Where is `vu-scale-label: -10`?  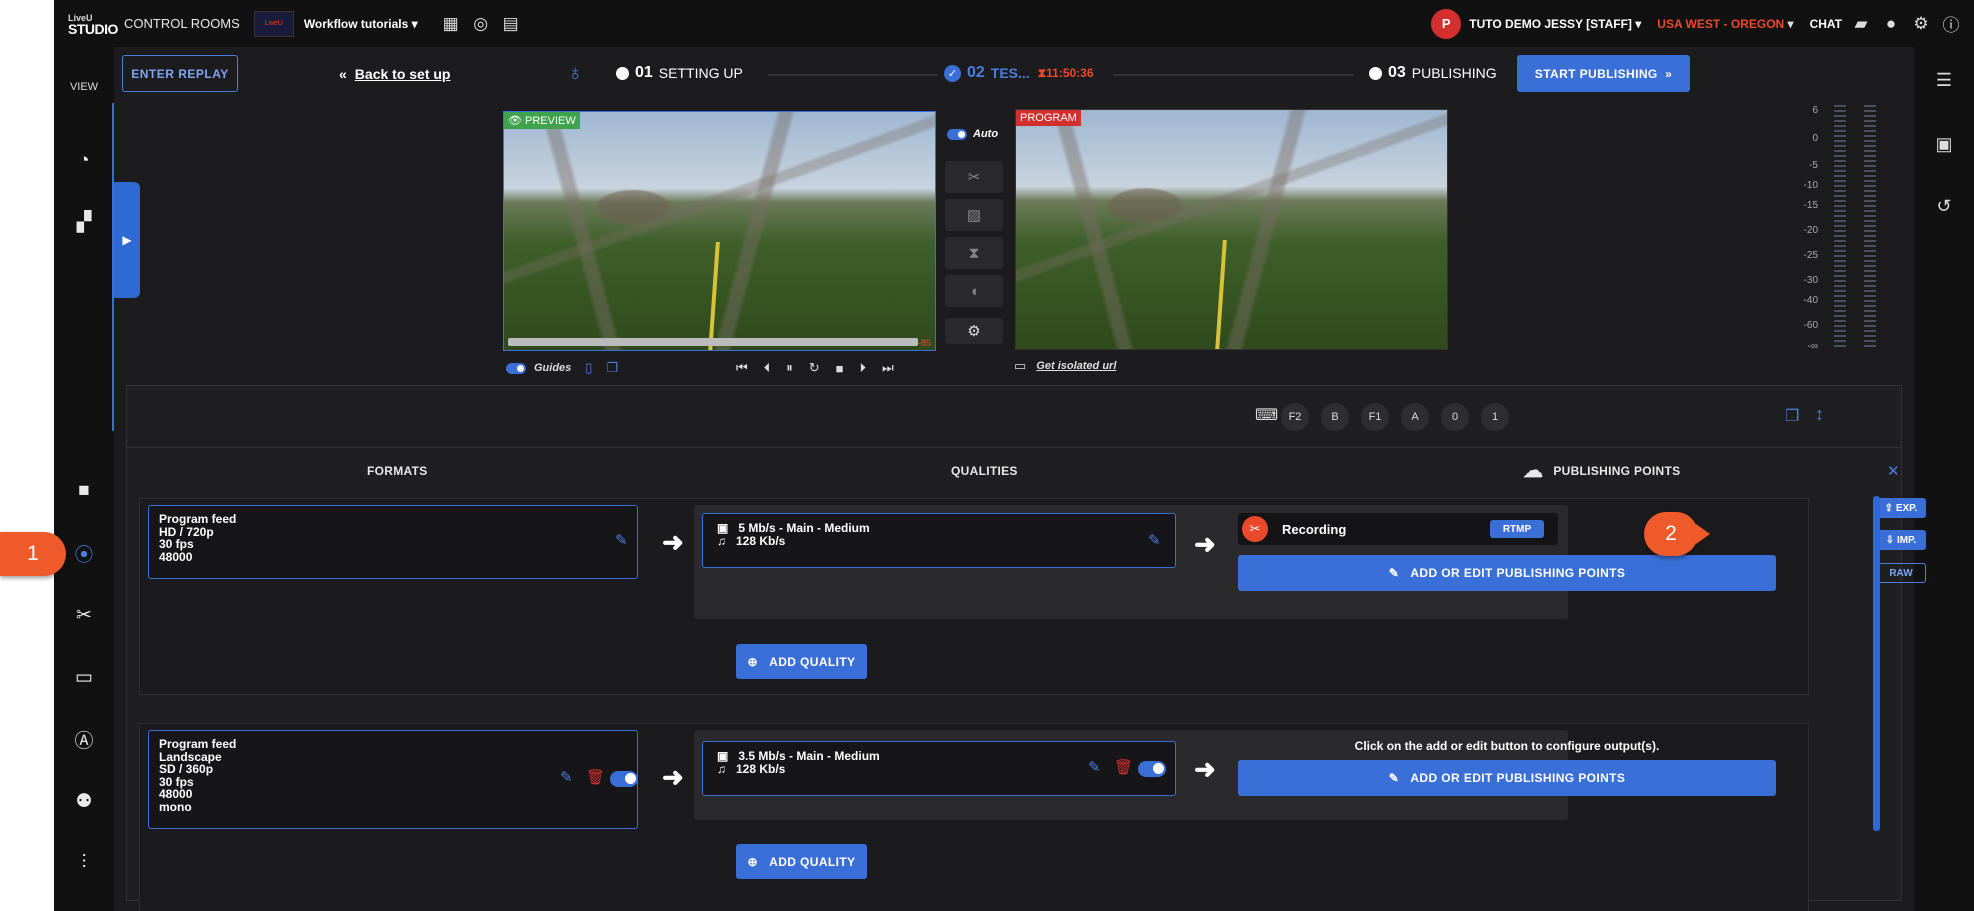 vu-scale-label: -10 is located at coordinates (1810, 185).